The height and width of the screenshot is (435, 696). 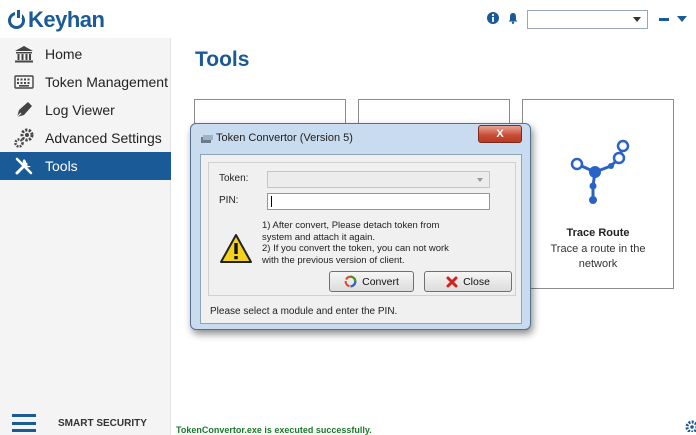 What do you see at coordinates (234, 178) in the screenshot?
I see `token-label: Token:` at bounding box center [234, 178].